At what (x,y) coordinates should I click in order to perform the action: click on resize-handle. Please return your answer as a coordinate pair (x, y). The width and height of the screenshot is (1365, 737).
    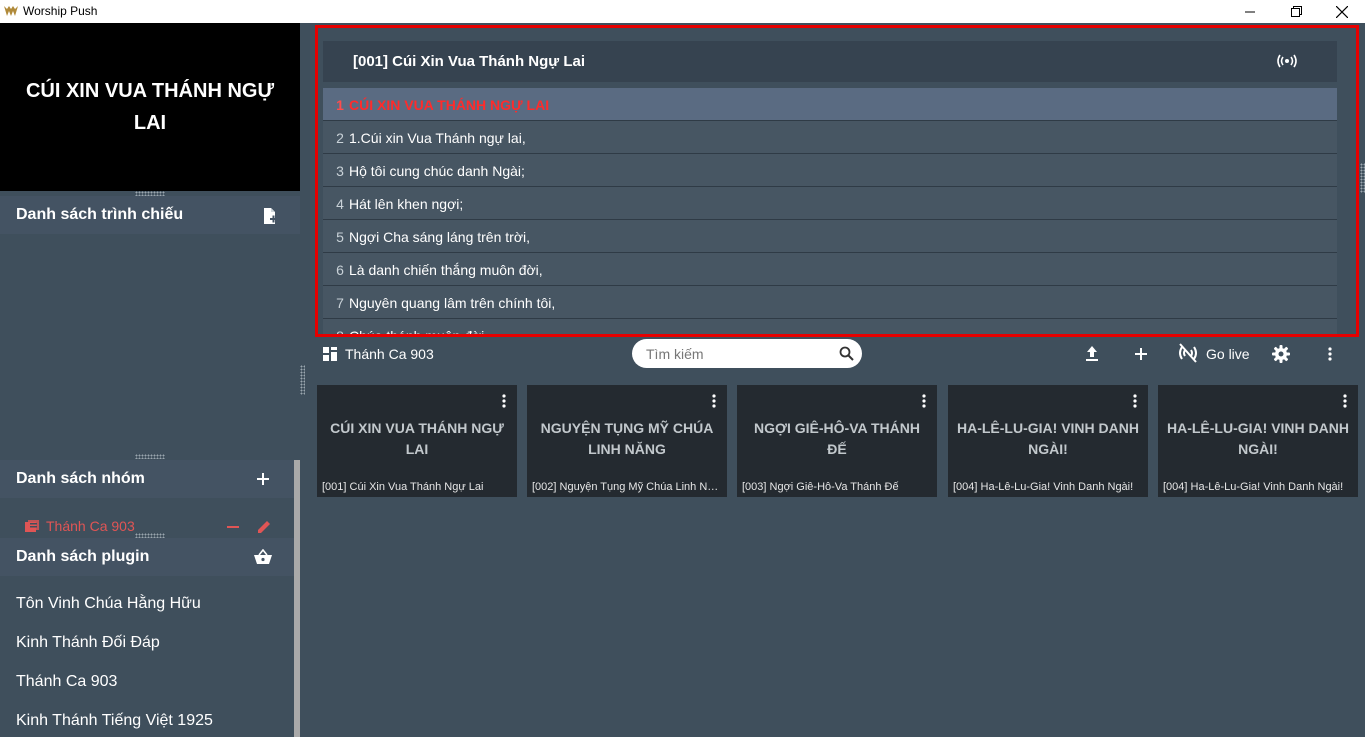
    Looking at the image, I should click on (150, 456).